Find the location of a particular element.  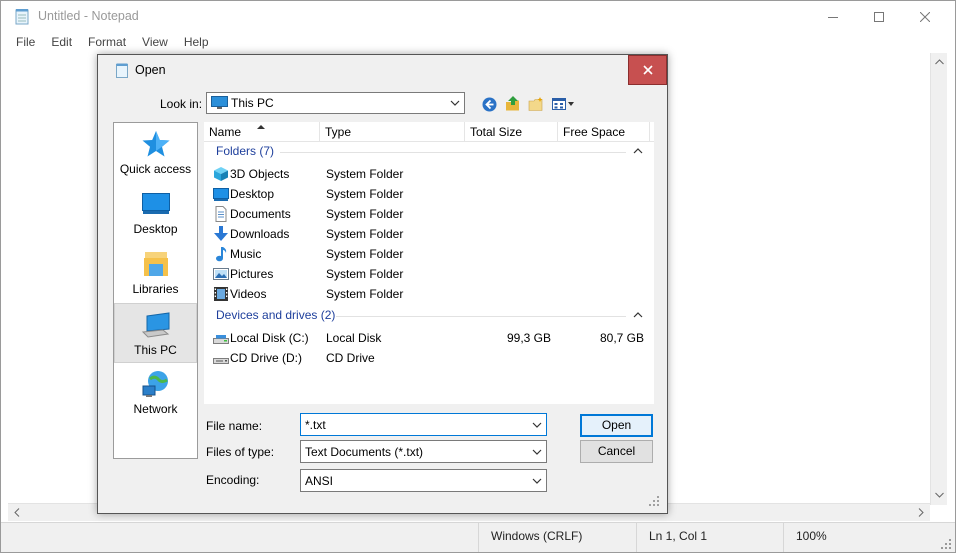

up-one-level-icon is located at coordinates (512, 103).